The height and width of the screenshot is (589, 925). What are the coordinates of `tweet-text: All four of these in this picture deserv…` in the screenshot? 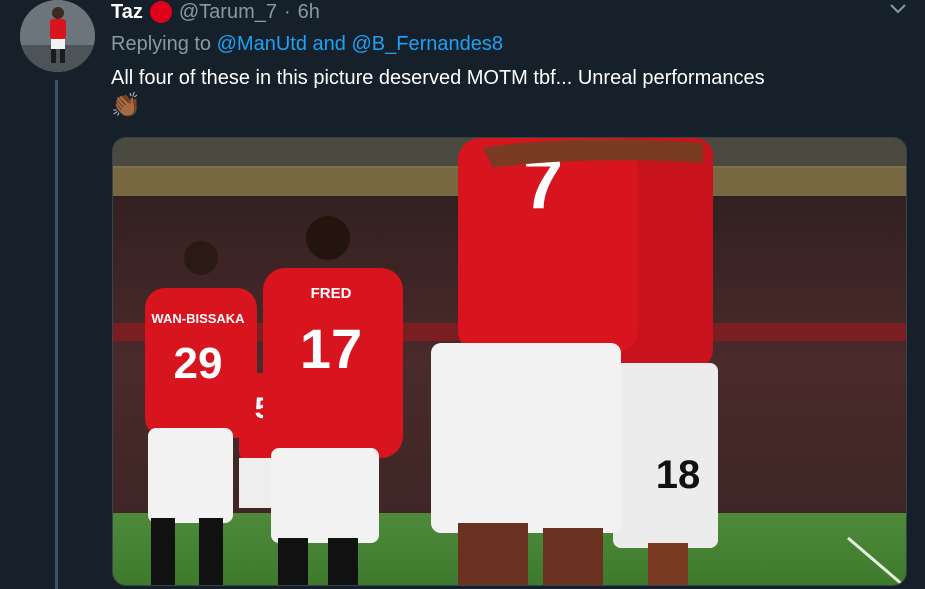 It's located at (438, 78).